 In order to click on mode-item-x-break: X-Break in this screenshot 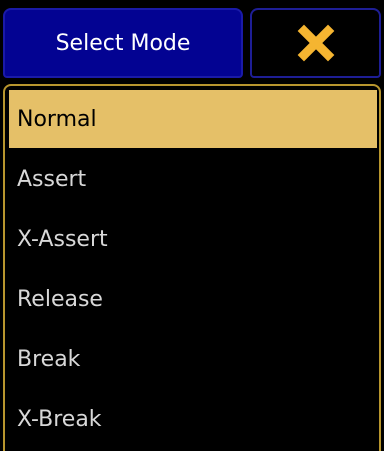, I will do `click(193, 419)`.